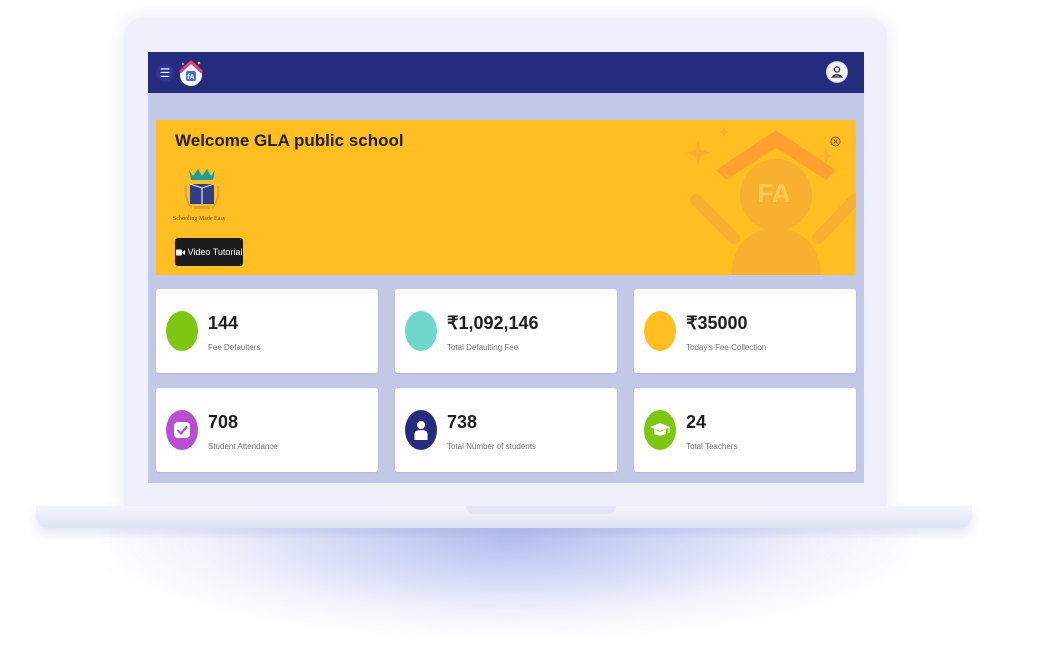 The image size is (1047, 672). Describe the element at coordinates (717, 323) in the screenshot. I see `stat-value: ₹35000` at that location.